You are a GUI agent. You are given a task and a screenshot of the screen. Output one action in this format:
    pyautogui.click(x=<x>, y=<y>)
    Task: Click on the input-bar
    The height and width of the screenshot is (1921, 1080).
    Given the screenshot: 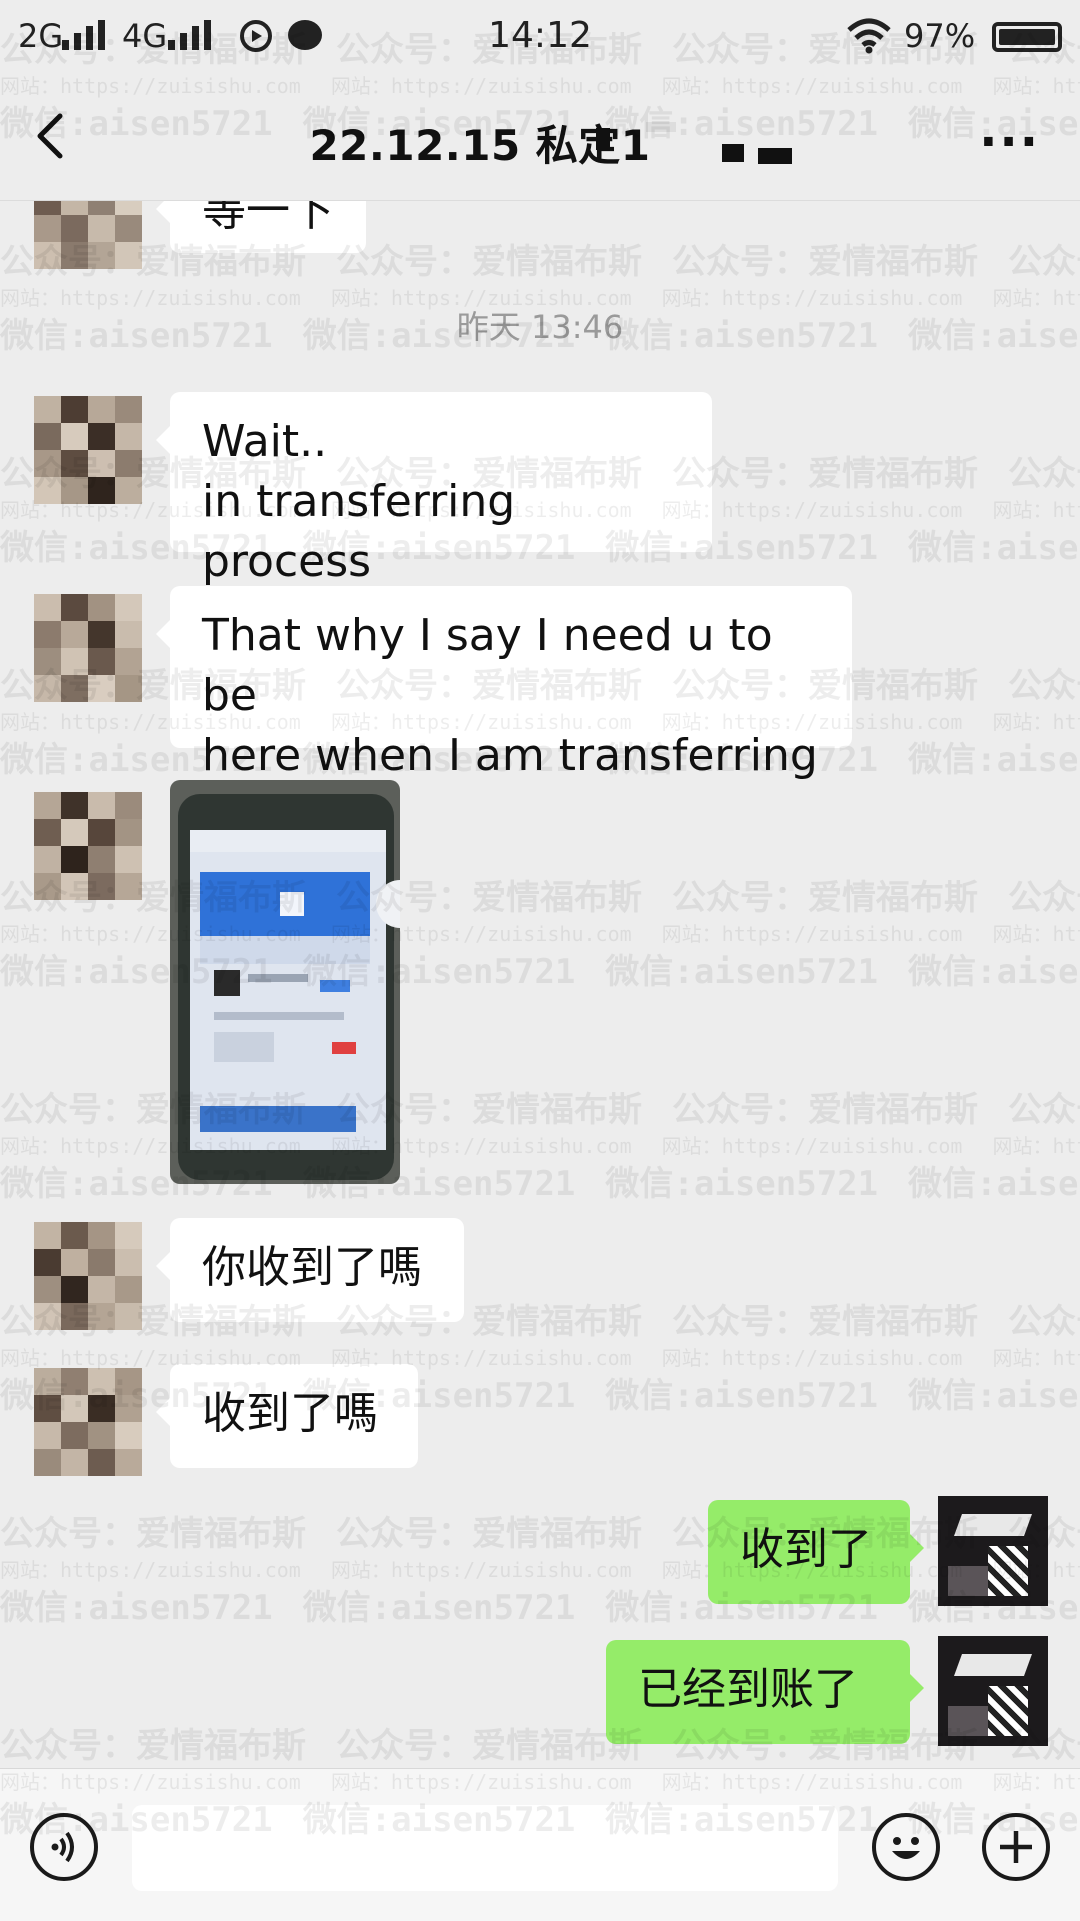 What is the action you would take?
    pyautogui.click(x=540, y=1844)
    